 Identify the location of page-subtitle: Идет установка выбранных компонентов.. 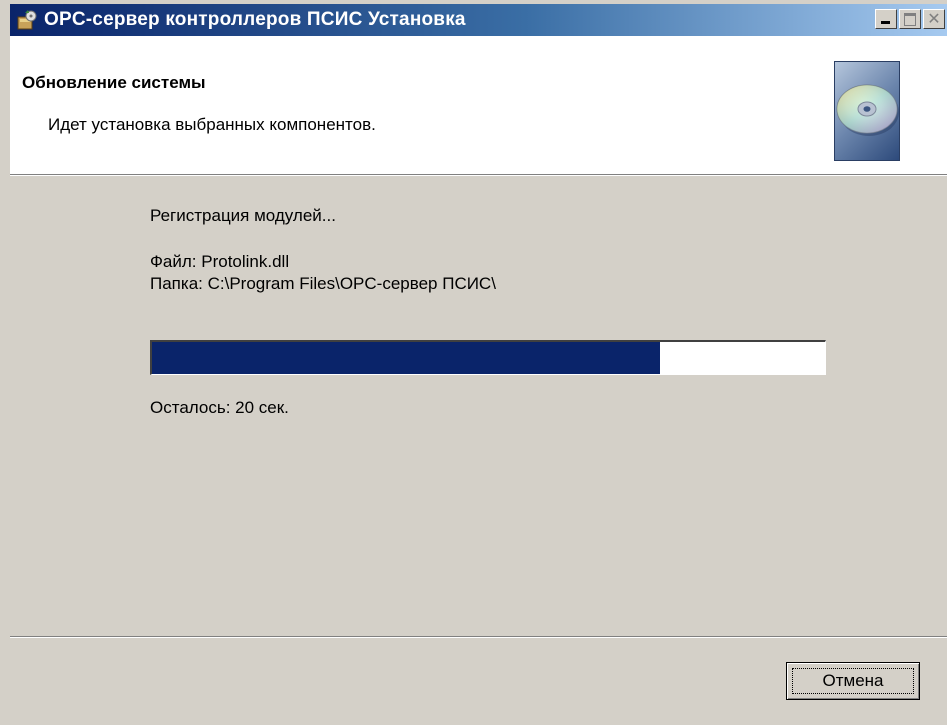
(212, 124).